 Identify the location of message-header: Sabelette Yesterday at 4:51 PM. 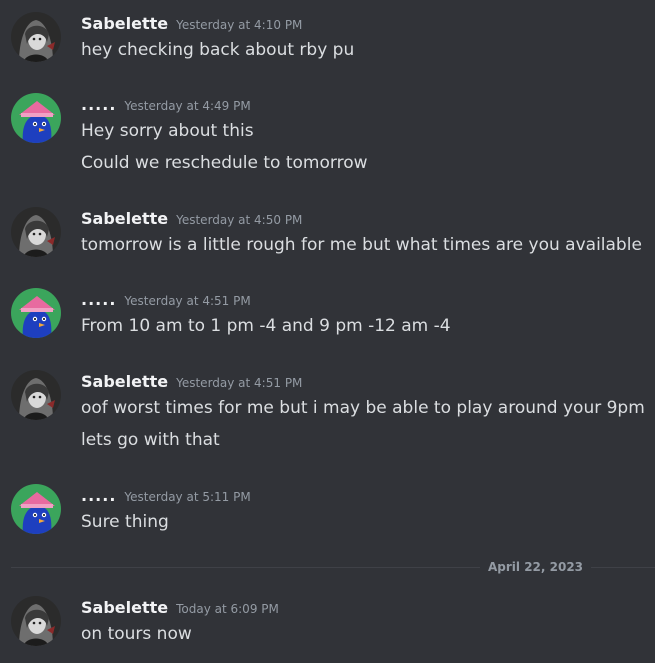
(191, 382).